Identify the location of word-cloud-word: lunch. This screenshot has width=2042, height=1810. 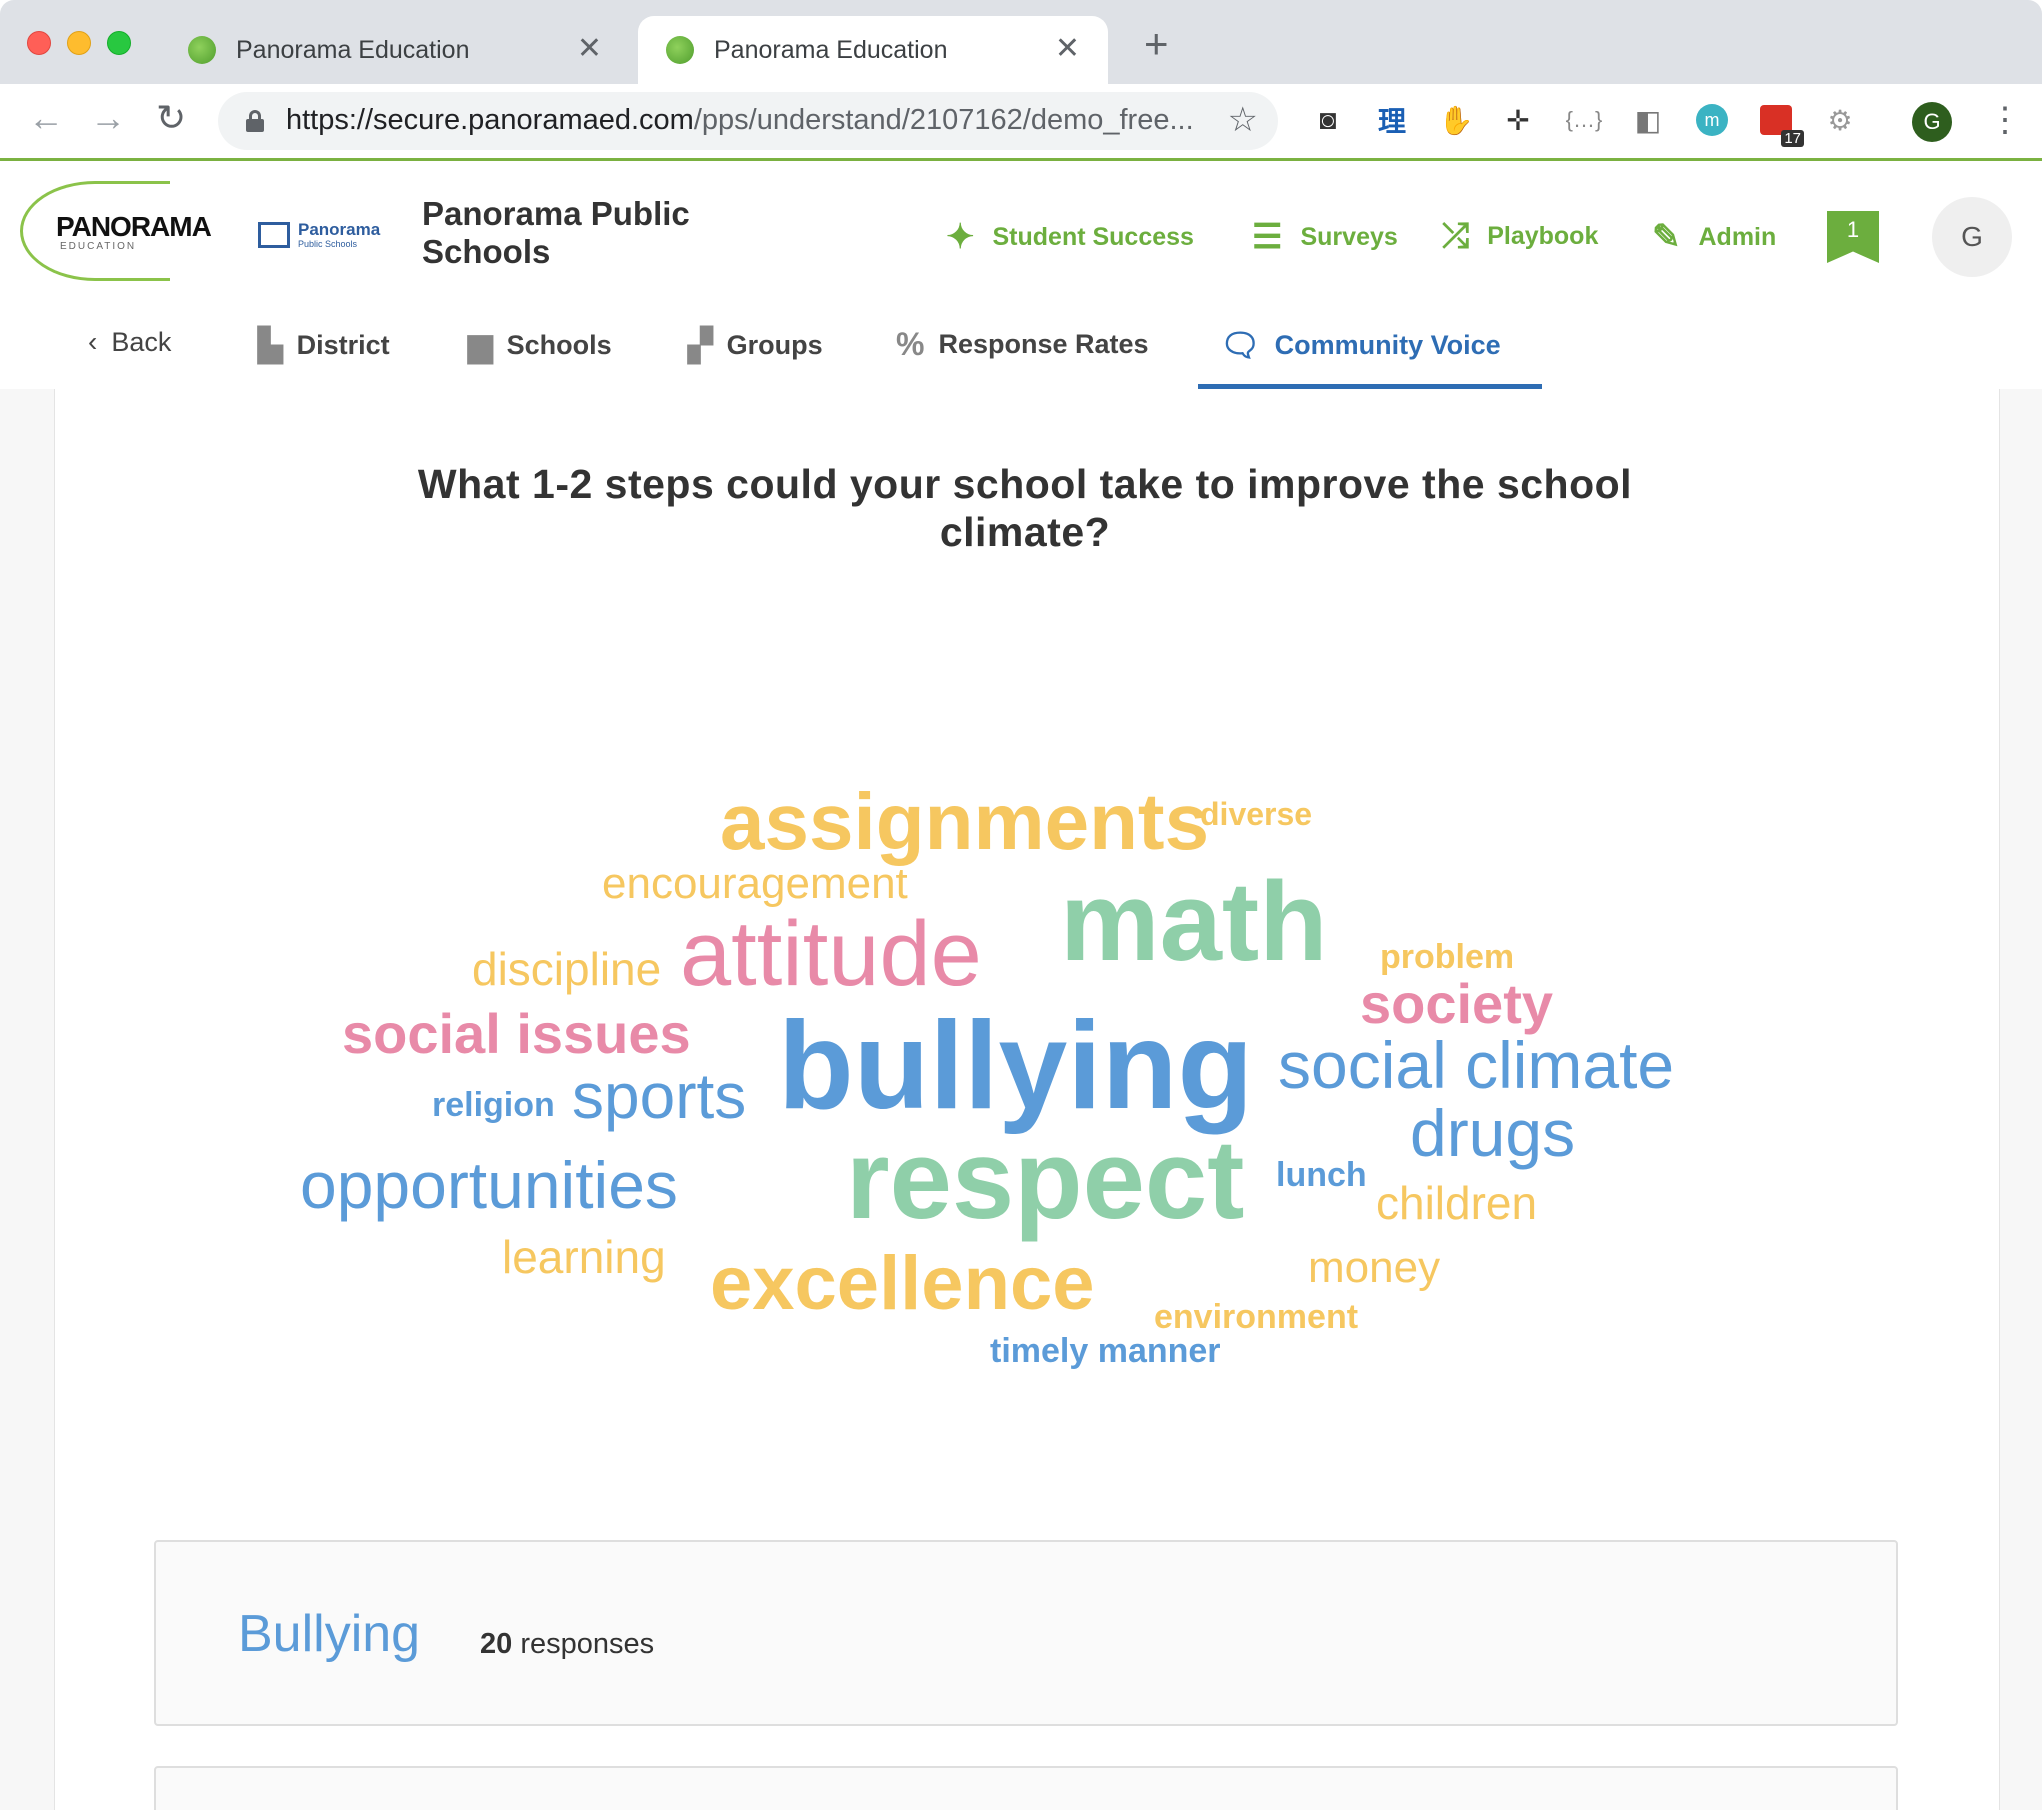
(1321, 1175).